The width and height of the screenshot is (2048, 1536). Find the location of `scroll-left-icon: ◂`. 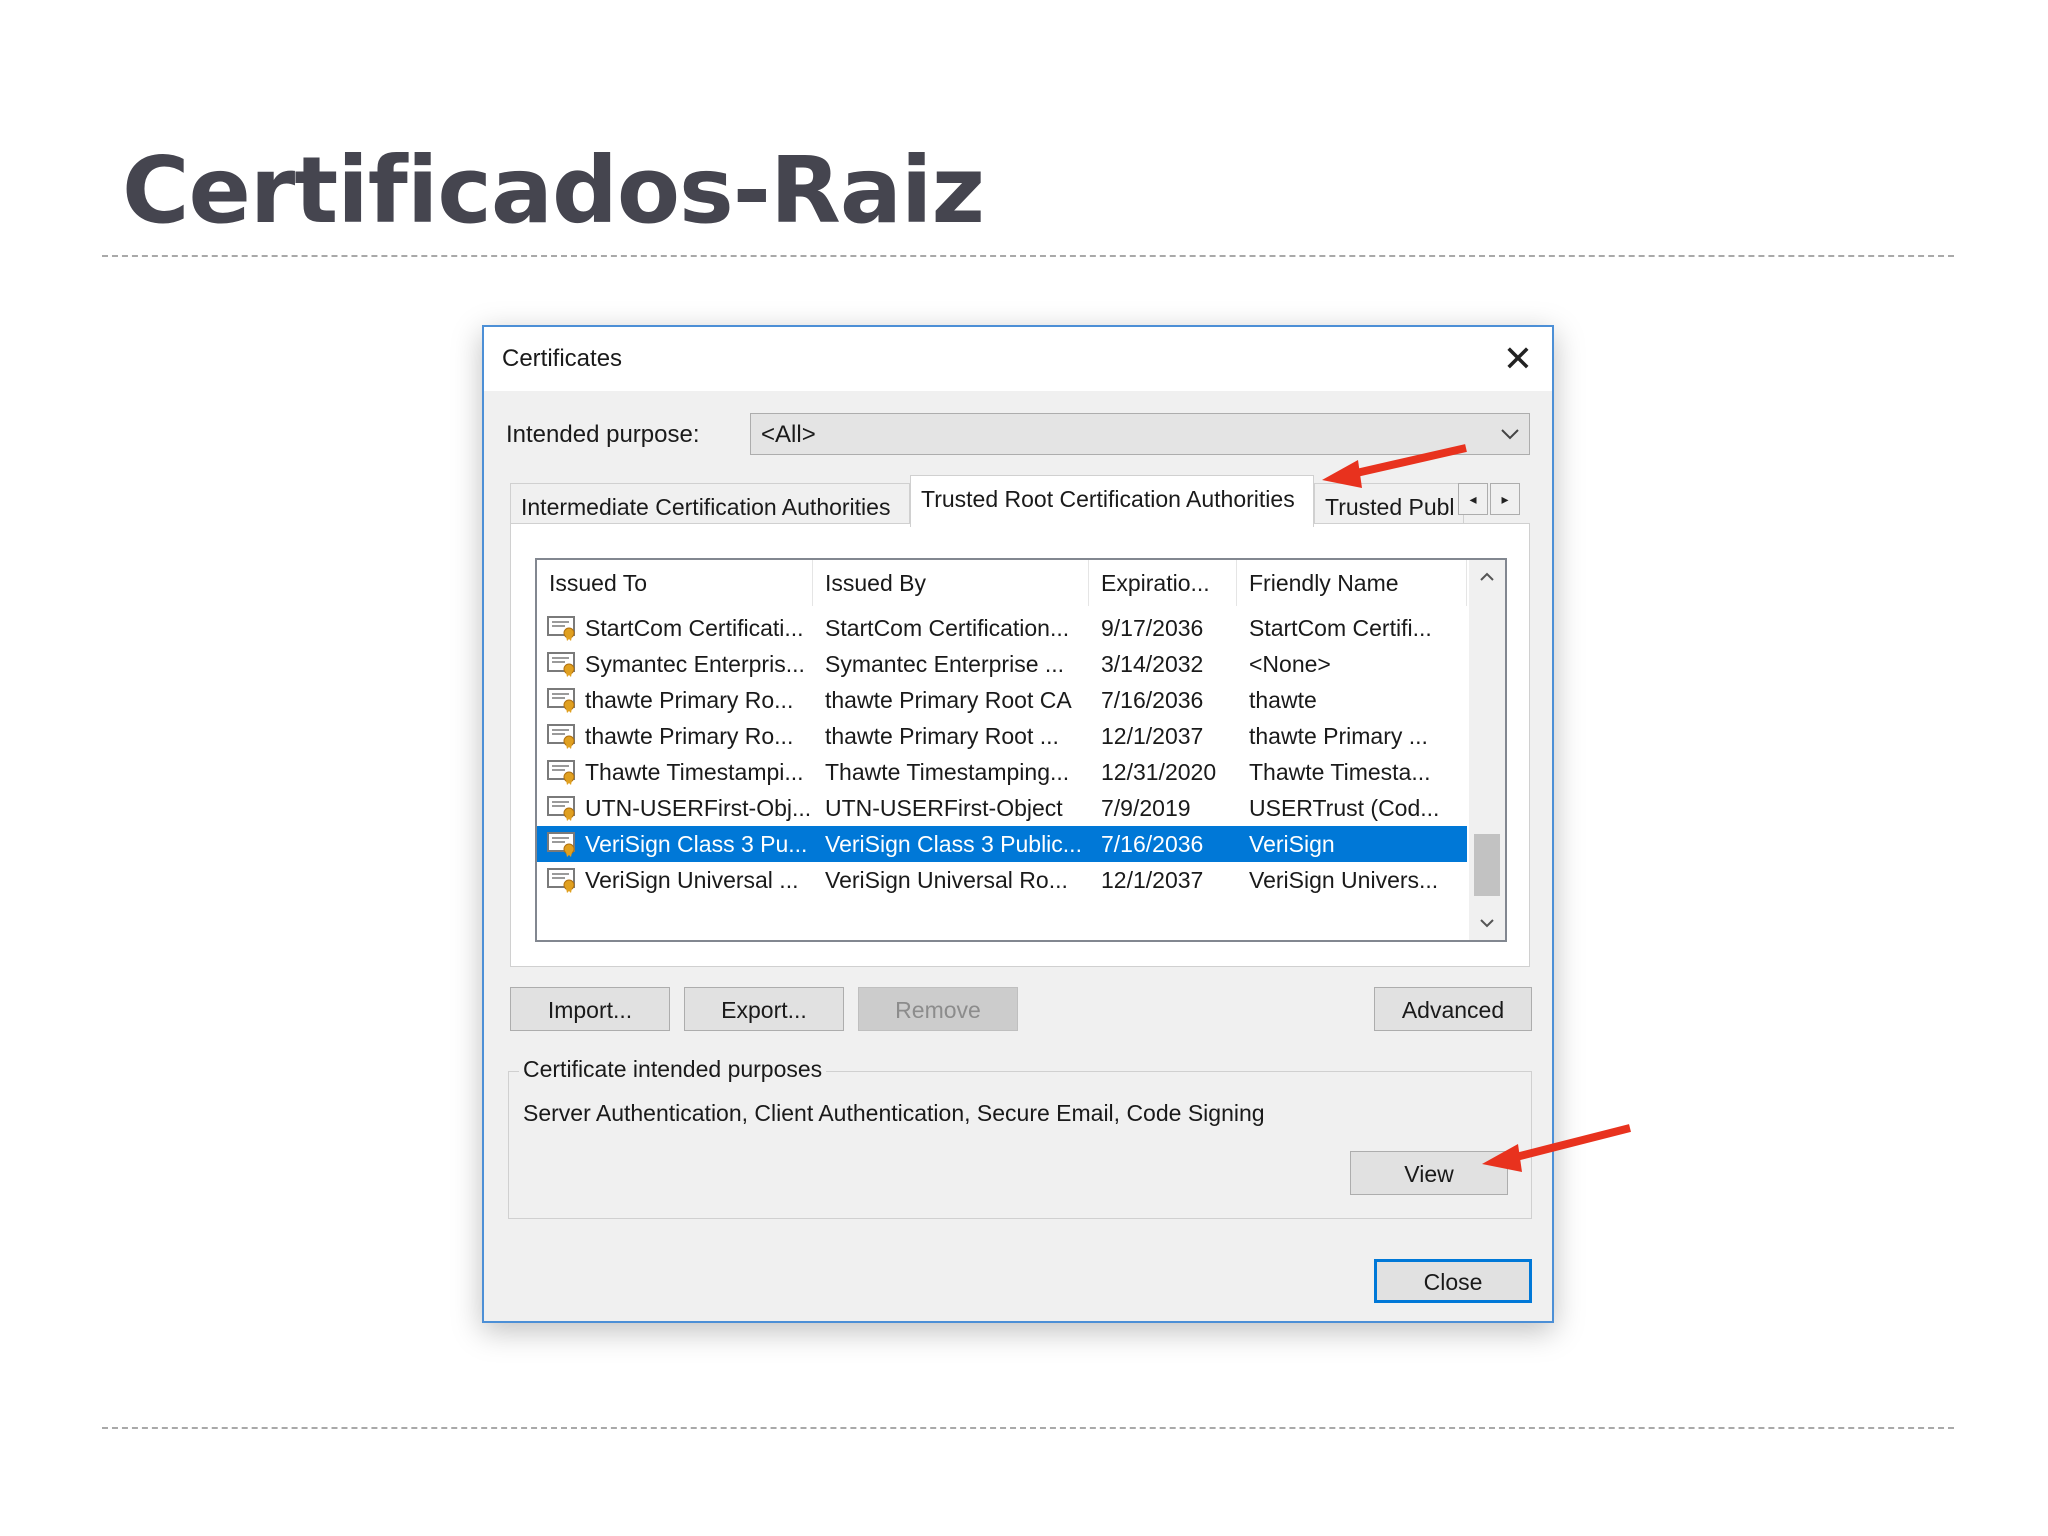

scroll-left-icon: ◂ is located at coordinates (1473, 499).